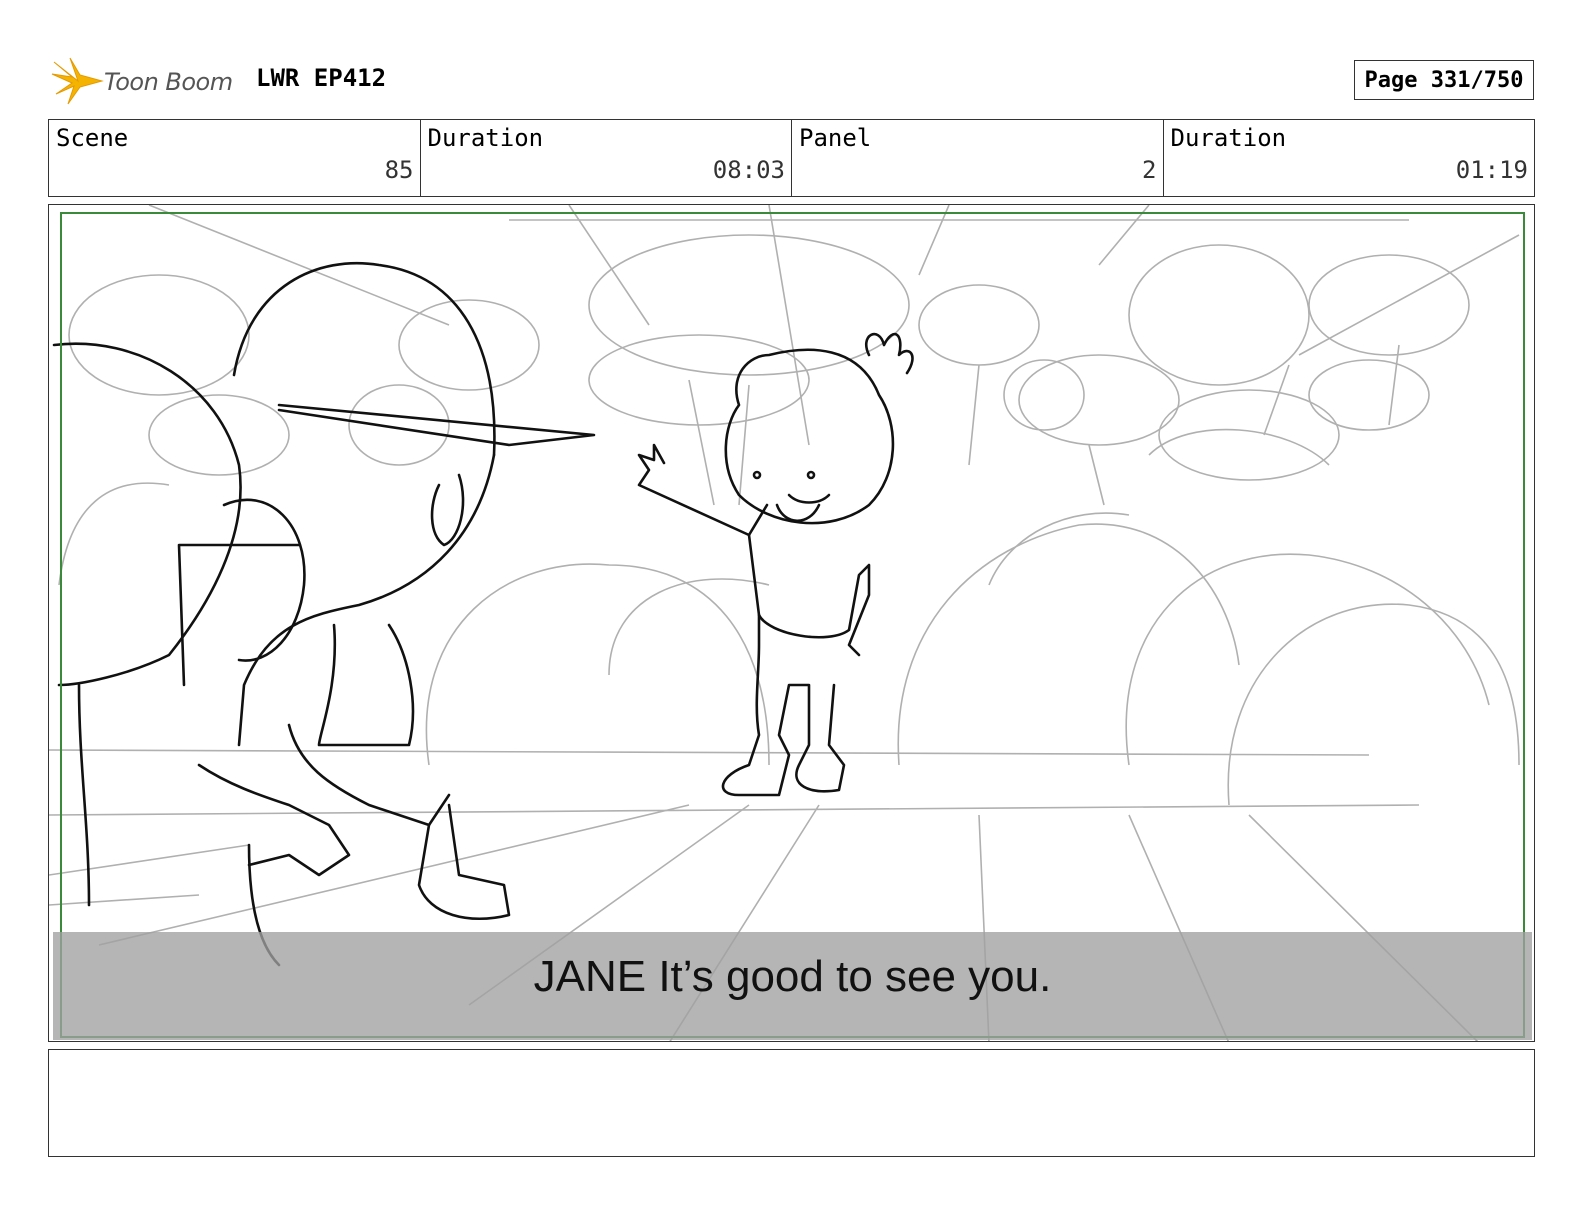  I want to click on panel-notes-box, so click(791, 1103).